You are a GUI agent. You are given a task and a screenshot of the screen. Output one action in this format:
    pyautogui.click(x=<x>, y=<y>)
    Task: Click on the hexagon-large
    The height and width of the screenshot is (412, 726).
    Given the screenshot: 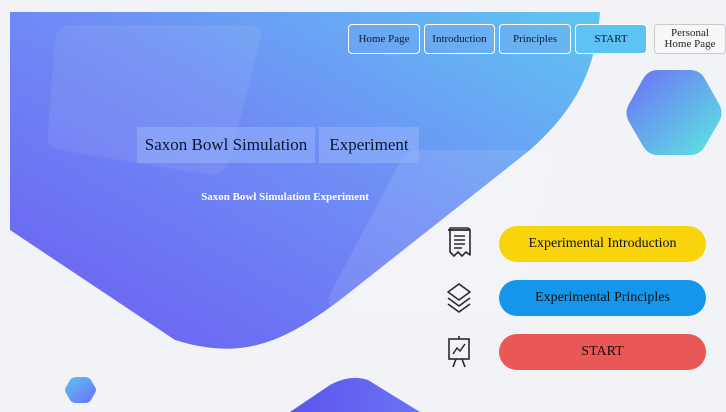 What is the action you would take?
    pyautogui.click(x=674, y=112)
    